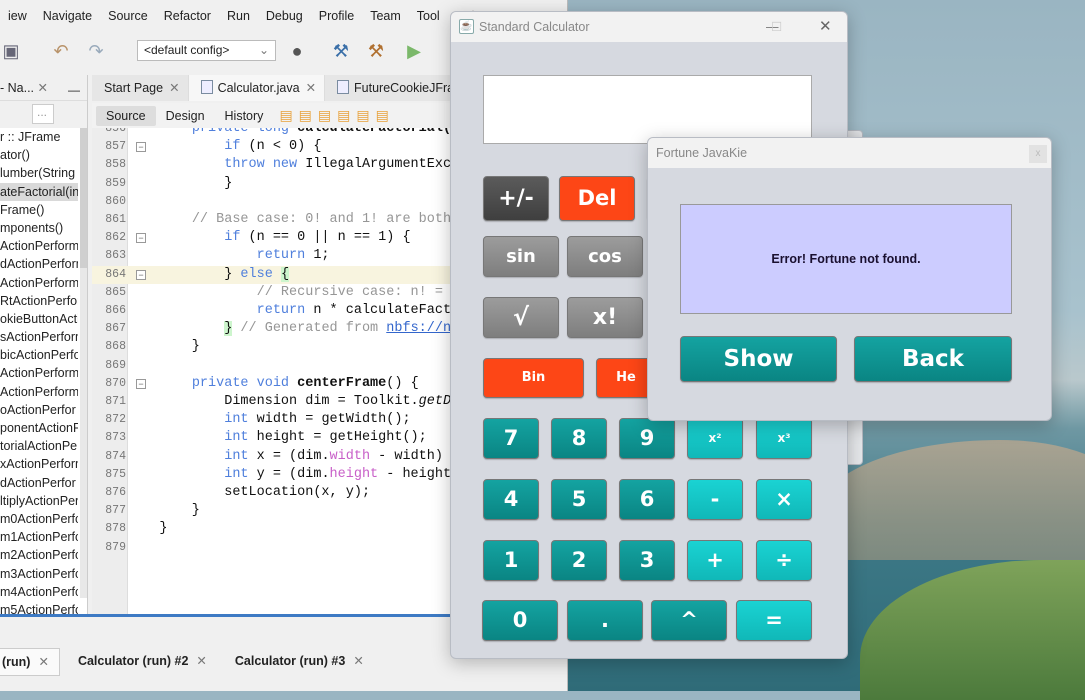 The height and width of the screenshot is (700, 1085). Describe the element at coordinates (39, 355) in the screenshot. I see `navigator-item: bicActionPerfo` at that location.